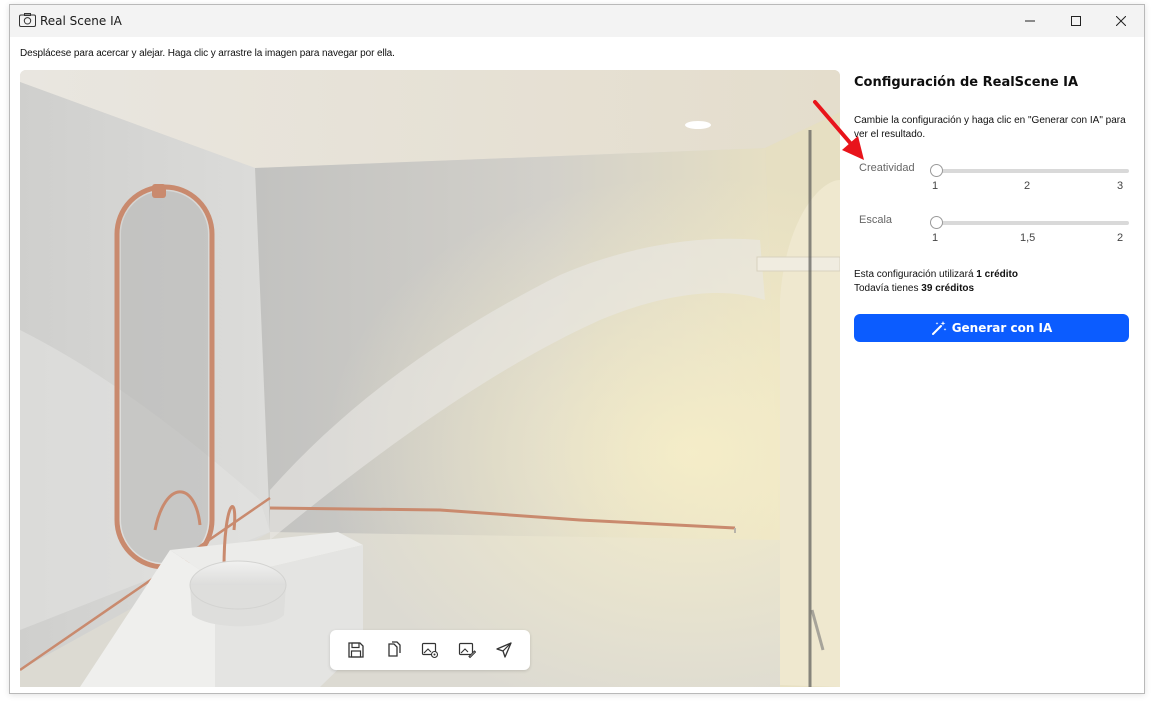 The height and width of the screenshot is (705, 1158). Describe the element at coordinates (995, 182) in the screenshot. I see `creativity-slider: Creatividad 1 2 3` at that location.